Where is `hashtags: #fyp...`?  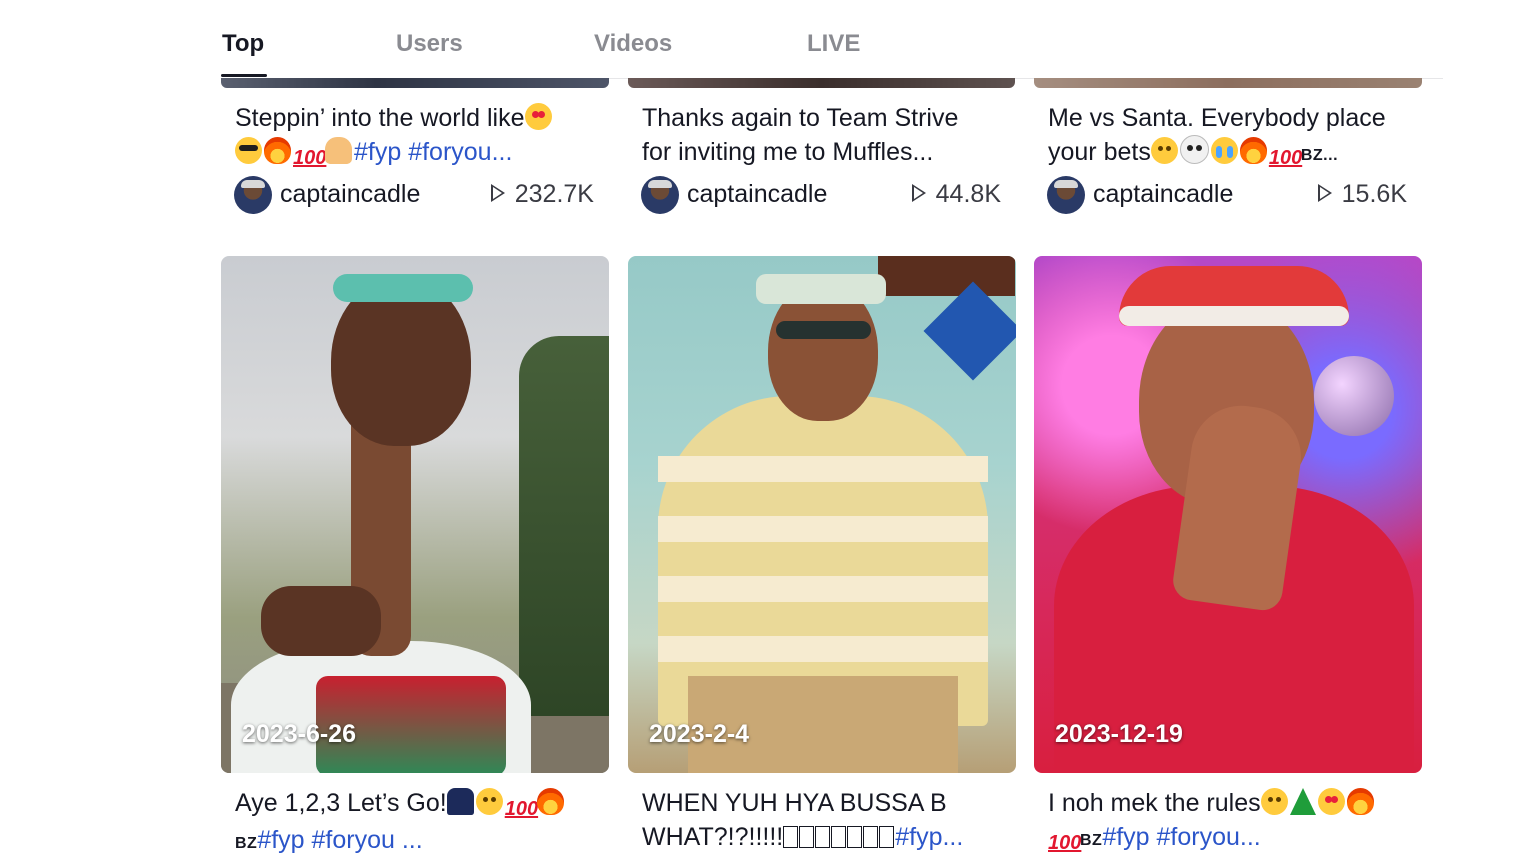
hashtags: #fyp... is located at coordinates (929, 837).